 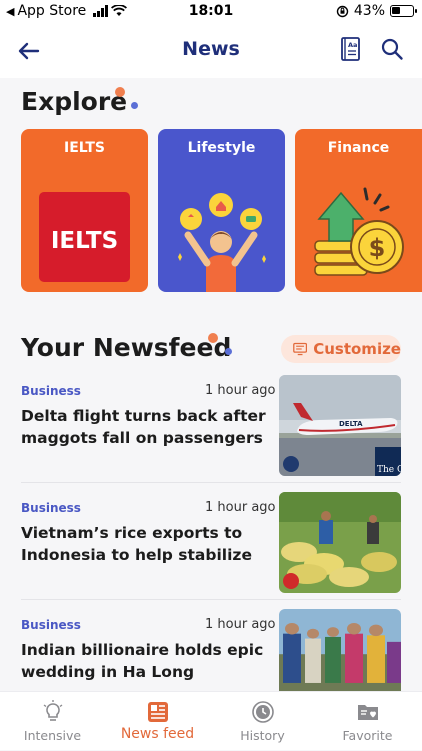 I want to click on newsfeed-icon, so click(x=157, y=712).